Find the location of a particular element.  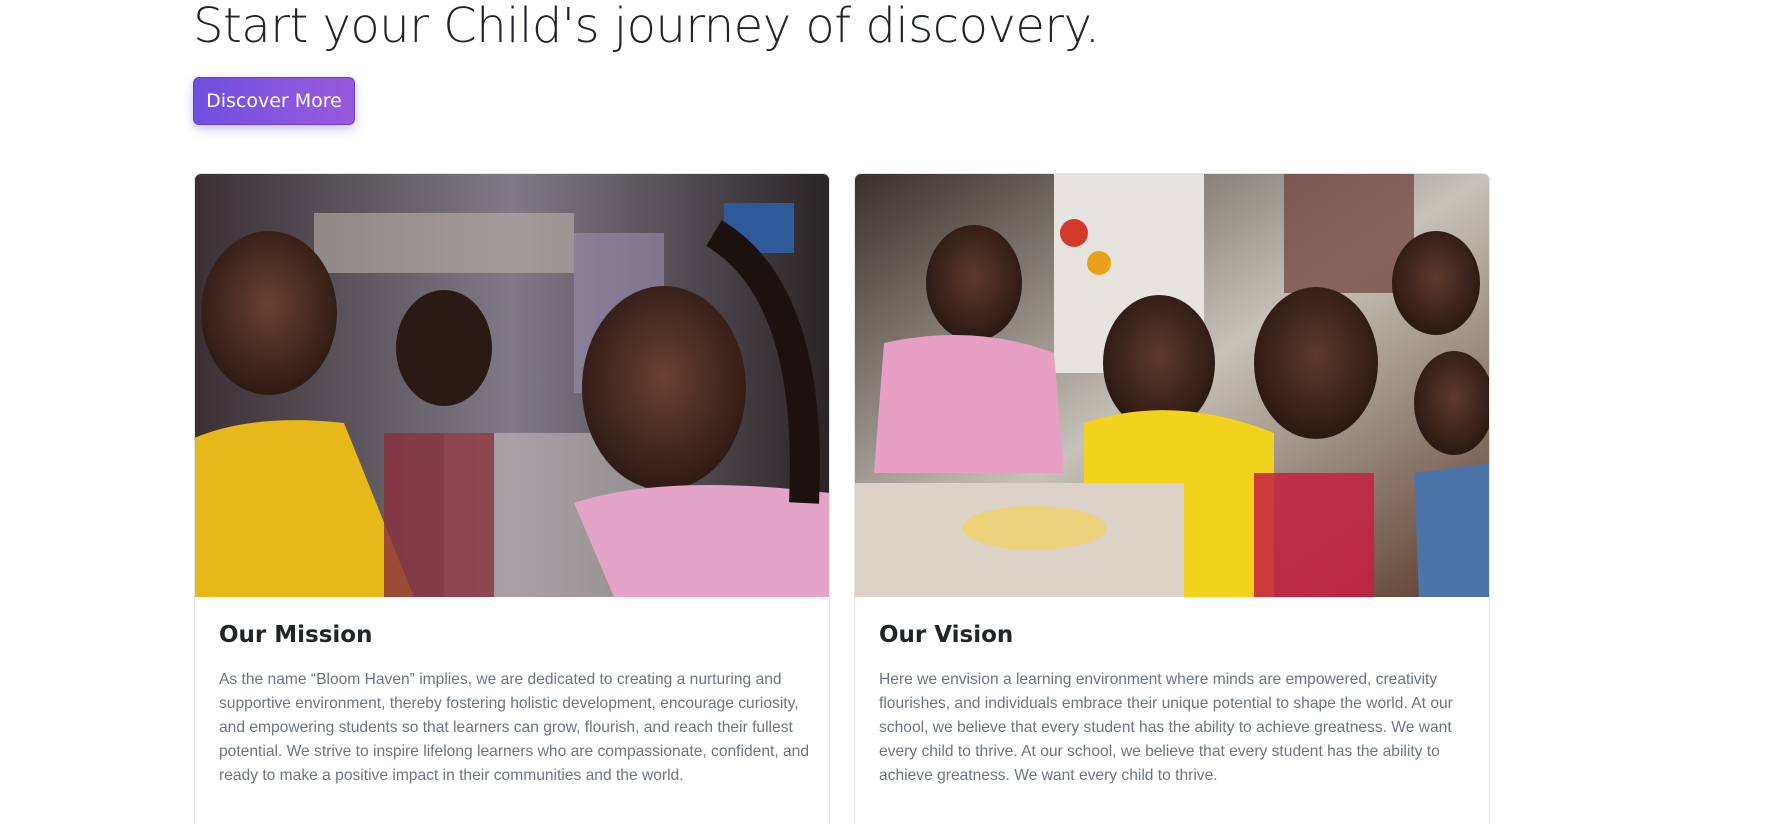

hero-title: Start your Child's journey of discovery. is located at coordinates (646, 27).